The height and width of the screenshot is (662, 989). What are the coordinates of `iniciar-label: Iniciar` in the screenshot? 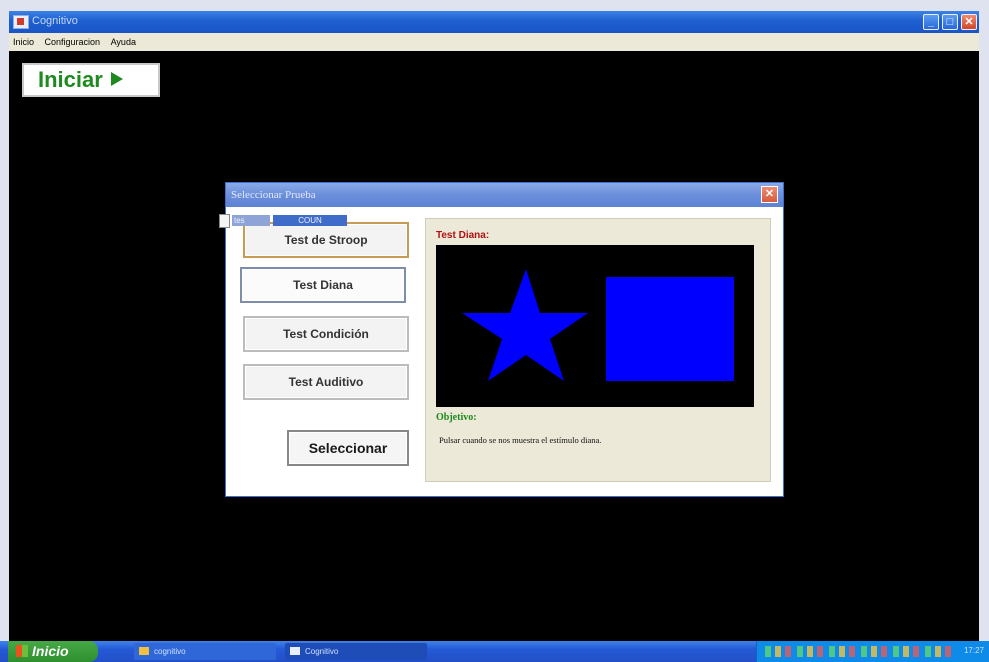 It's located at (70, 79).